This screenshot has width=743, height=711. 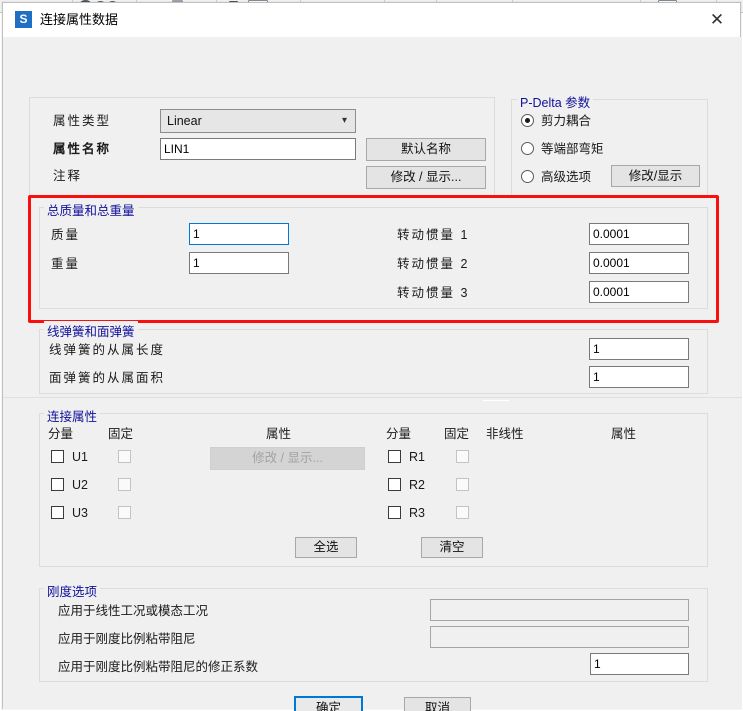 I want to click on checkbox-u1, so click(x=57, y=456).